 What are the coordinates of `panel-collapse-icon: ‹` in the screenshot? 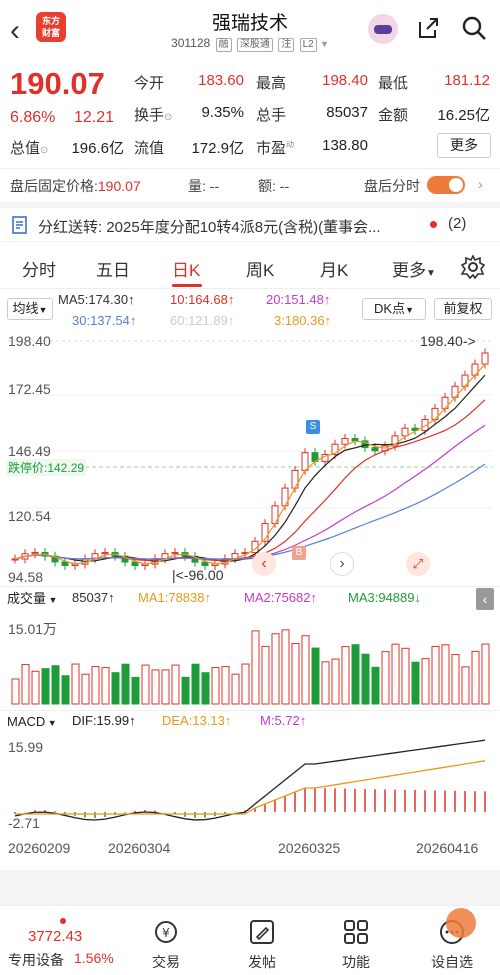 It's located at (485, 599).